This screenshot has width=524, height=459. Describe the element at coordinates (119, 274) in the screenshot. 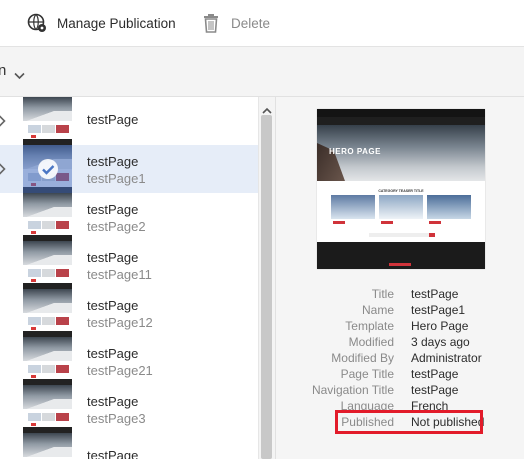

I see `list-item-name: testPage11` at that location.